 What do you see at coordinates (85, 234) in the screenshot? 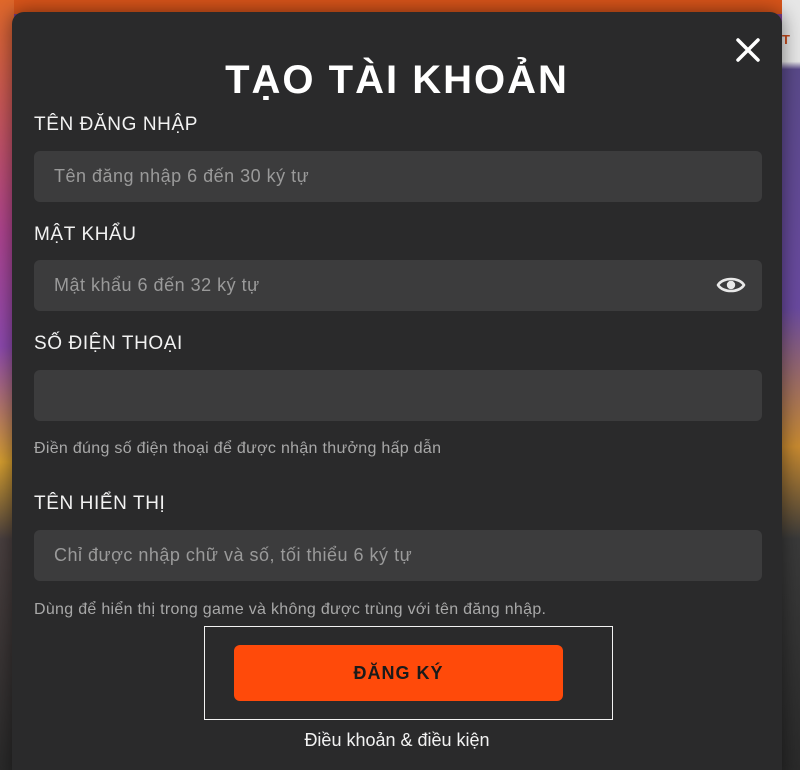
I see `password-label: MẬT KHẨU` at bounding box center [85, 234].